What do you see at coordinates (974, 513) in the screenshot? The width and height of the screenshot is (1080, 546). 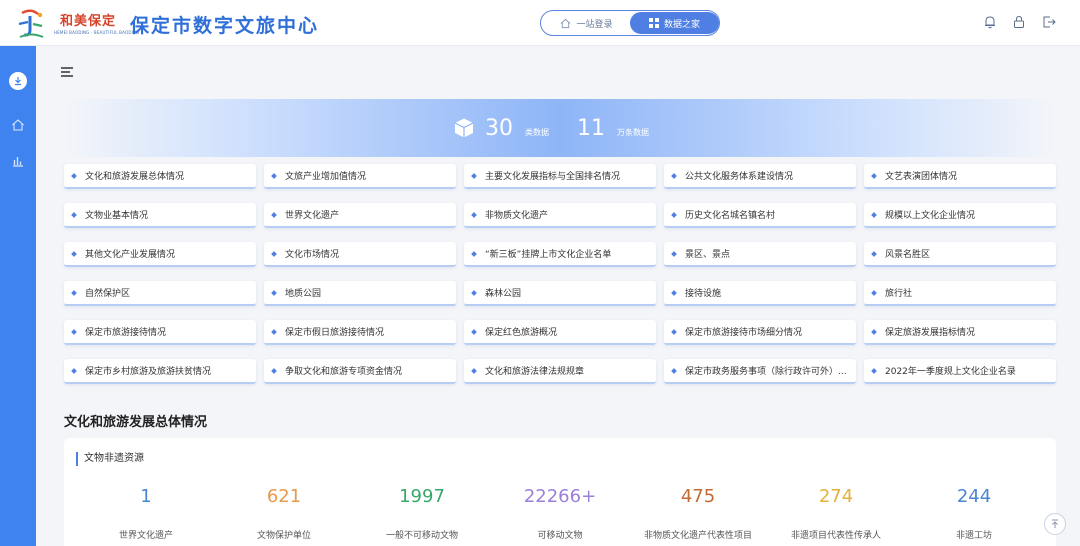 I see `metric-item: 244 非遗工坊` at bounding box center [974, 513].